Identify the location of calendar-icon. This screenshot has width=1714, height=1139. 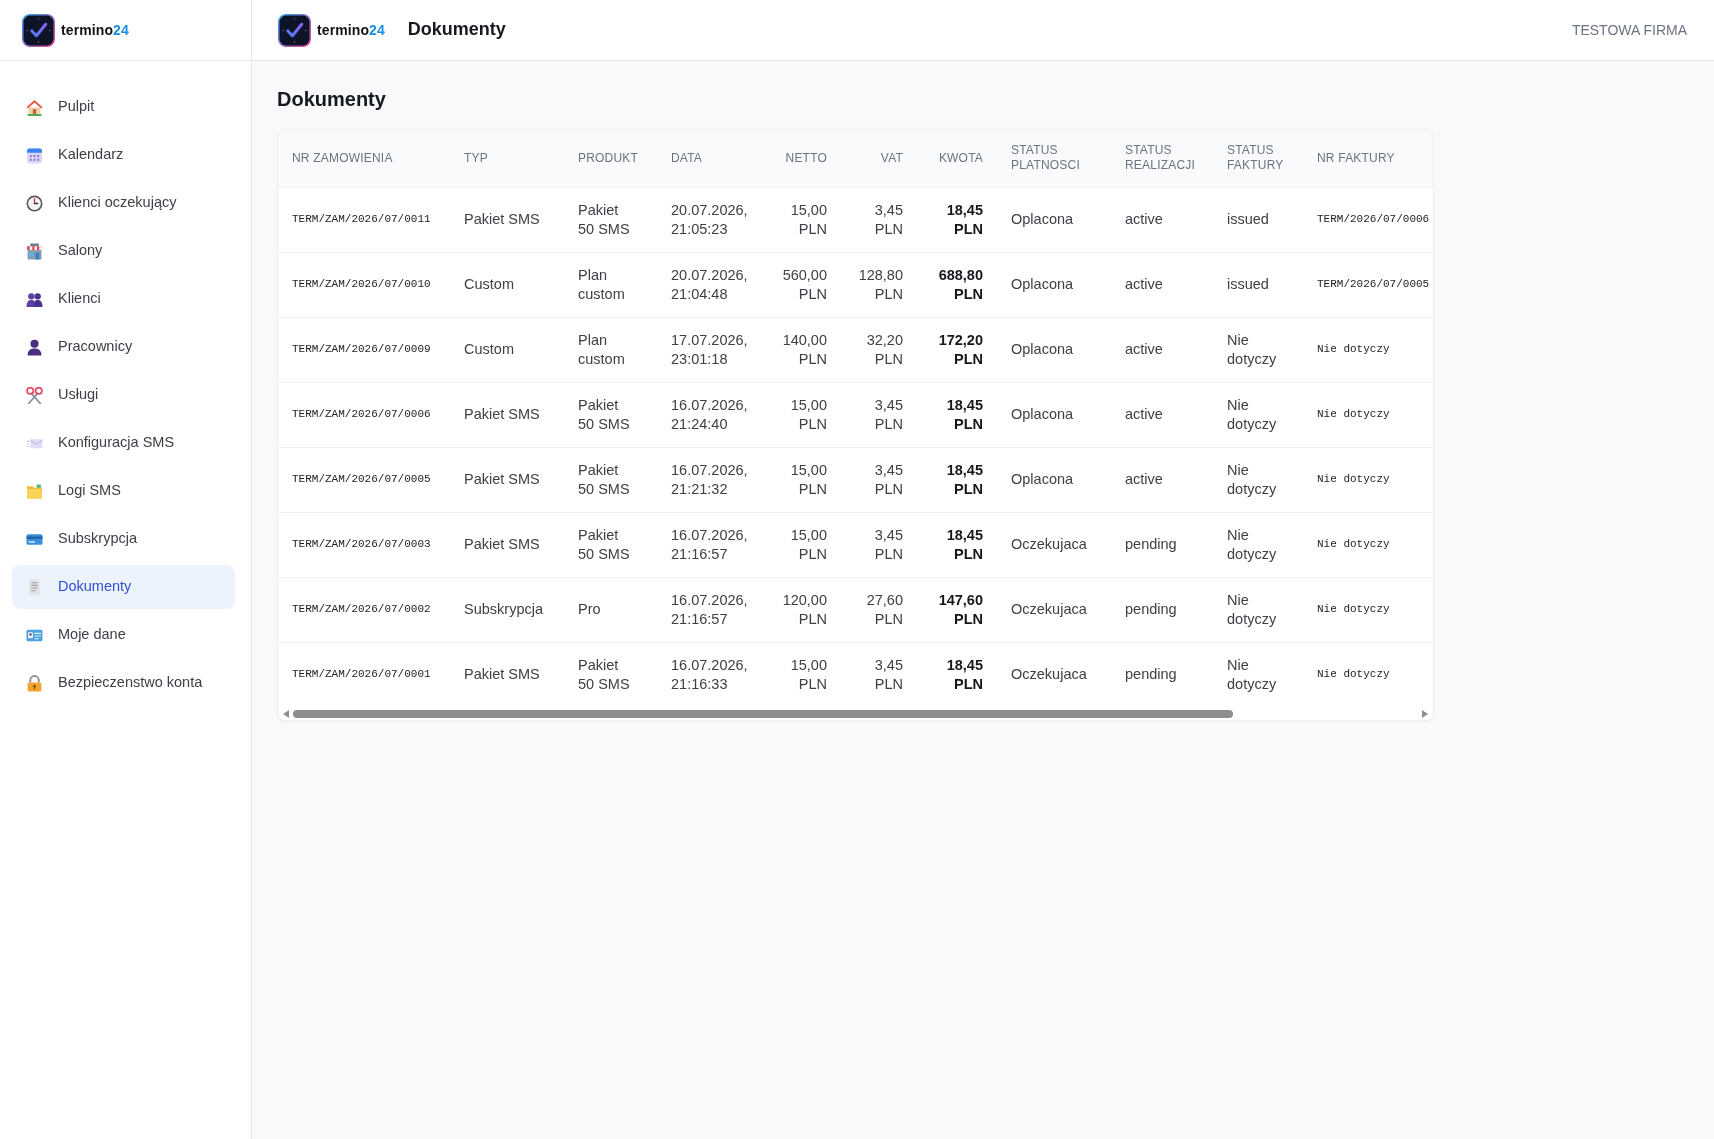
(34, 155).